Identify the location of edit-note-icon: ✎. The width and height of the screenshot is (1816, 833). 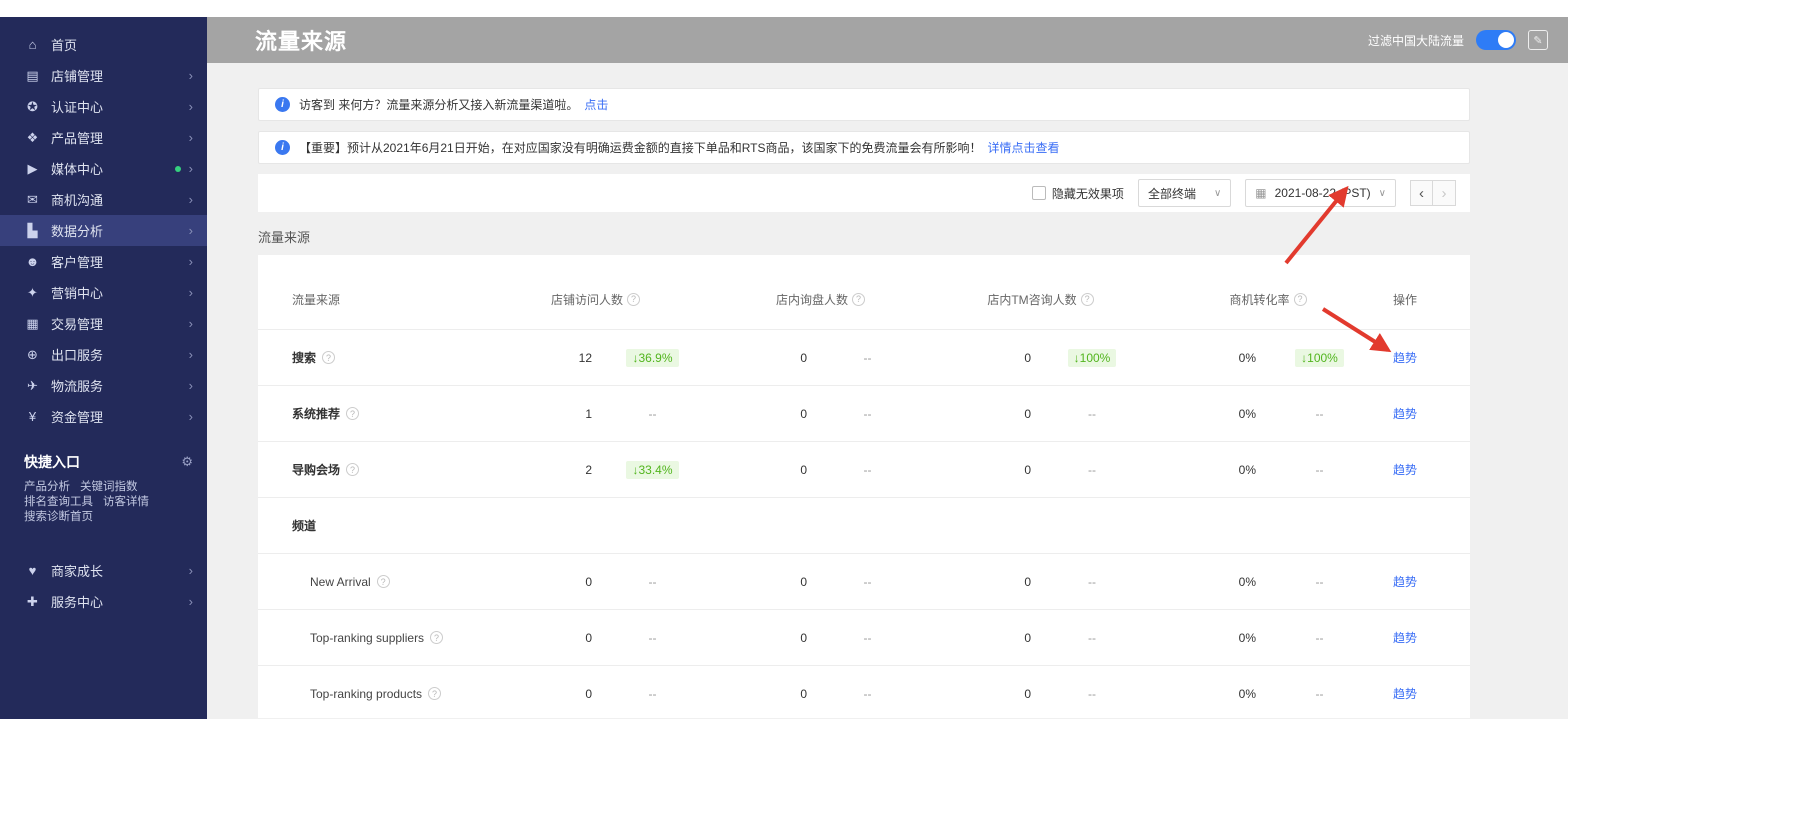
(1538, 40).